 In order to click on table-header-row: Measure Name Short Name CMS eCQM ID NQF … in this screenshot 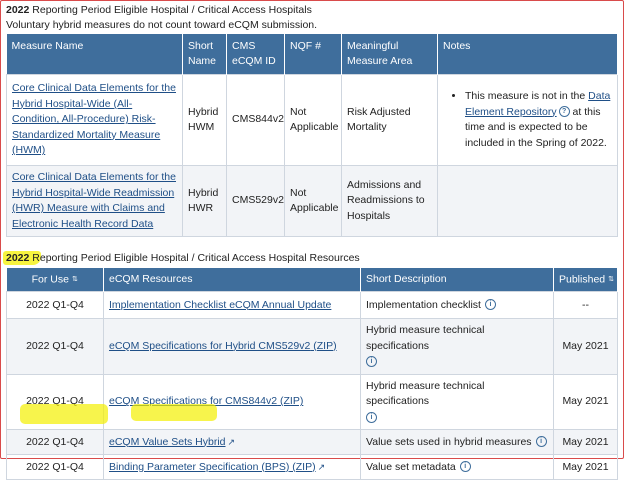, I will do `click(312, 54)`.